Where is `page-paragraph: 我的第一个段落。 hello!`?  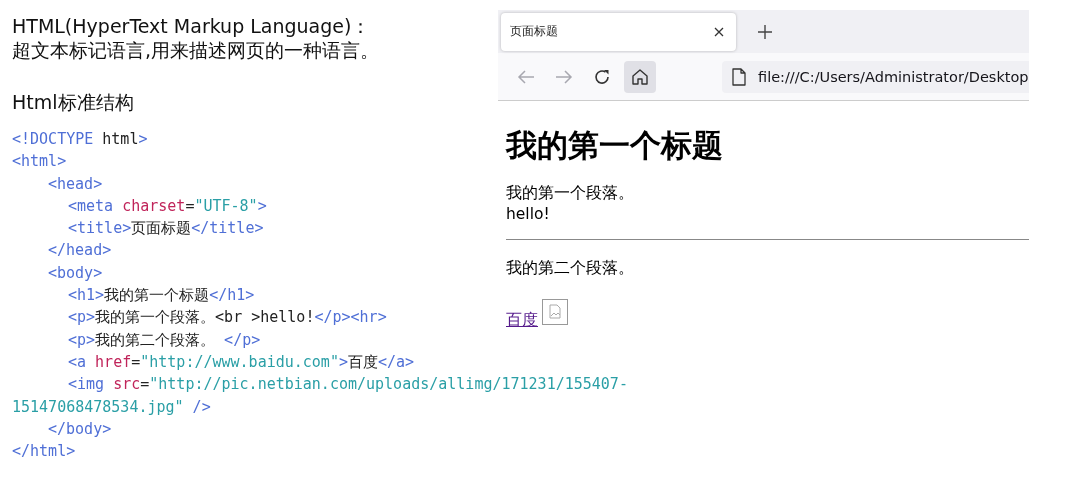 page-paragraph: 我的第一个段落。 hello! is located at coordinates (570, 204).